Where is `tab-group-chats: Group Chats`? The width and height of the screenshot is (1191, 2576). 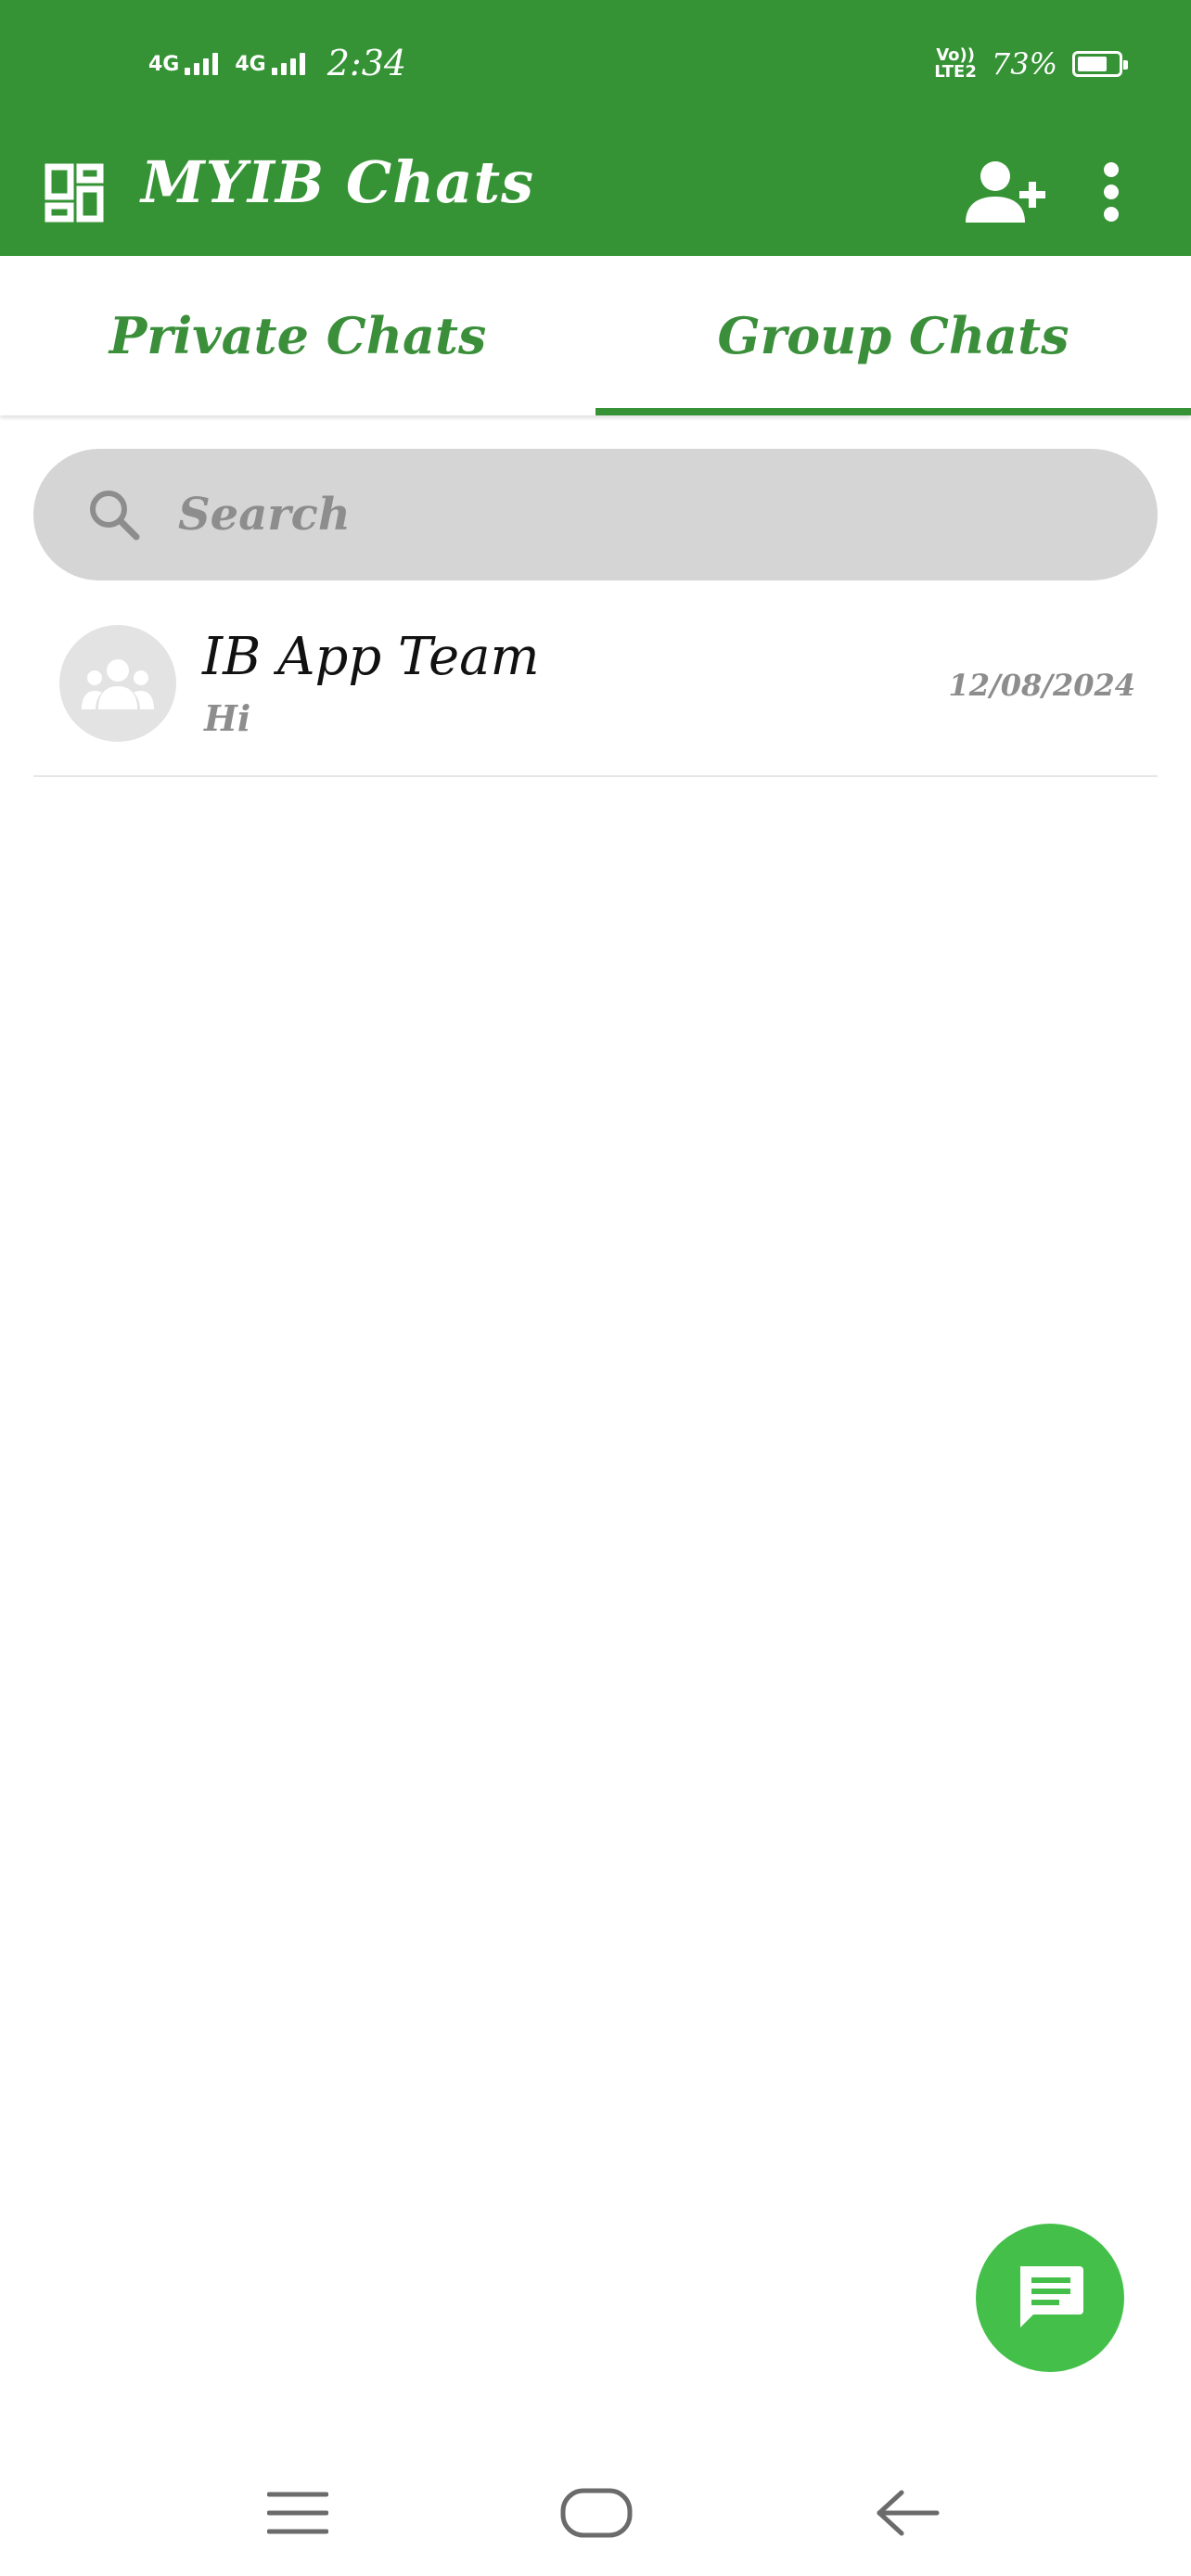
tab-group-chats: Group Chats is located at coordinates (894, 336).